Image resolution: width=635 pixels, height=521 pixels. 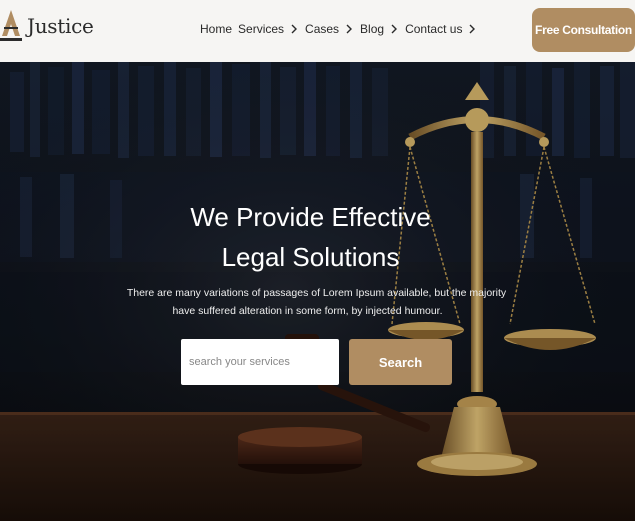 I want to click on nav-item-blog: Blog, so click(x=379, y=29).